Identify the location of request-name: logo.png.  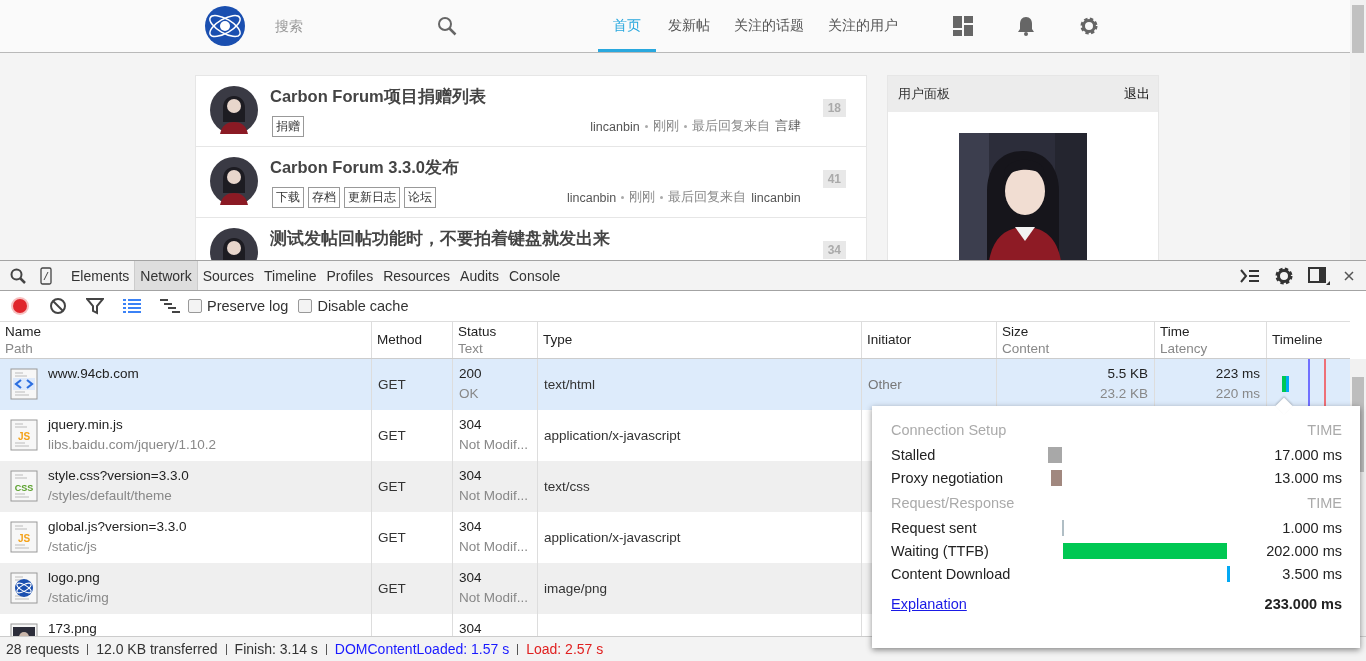
(74, 577).